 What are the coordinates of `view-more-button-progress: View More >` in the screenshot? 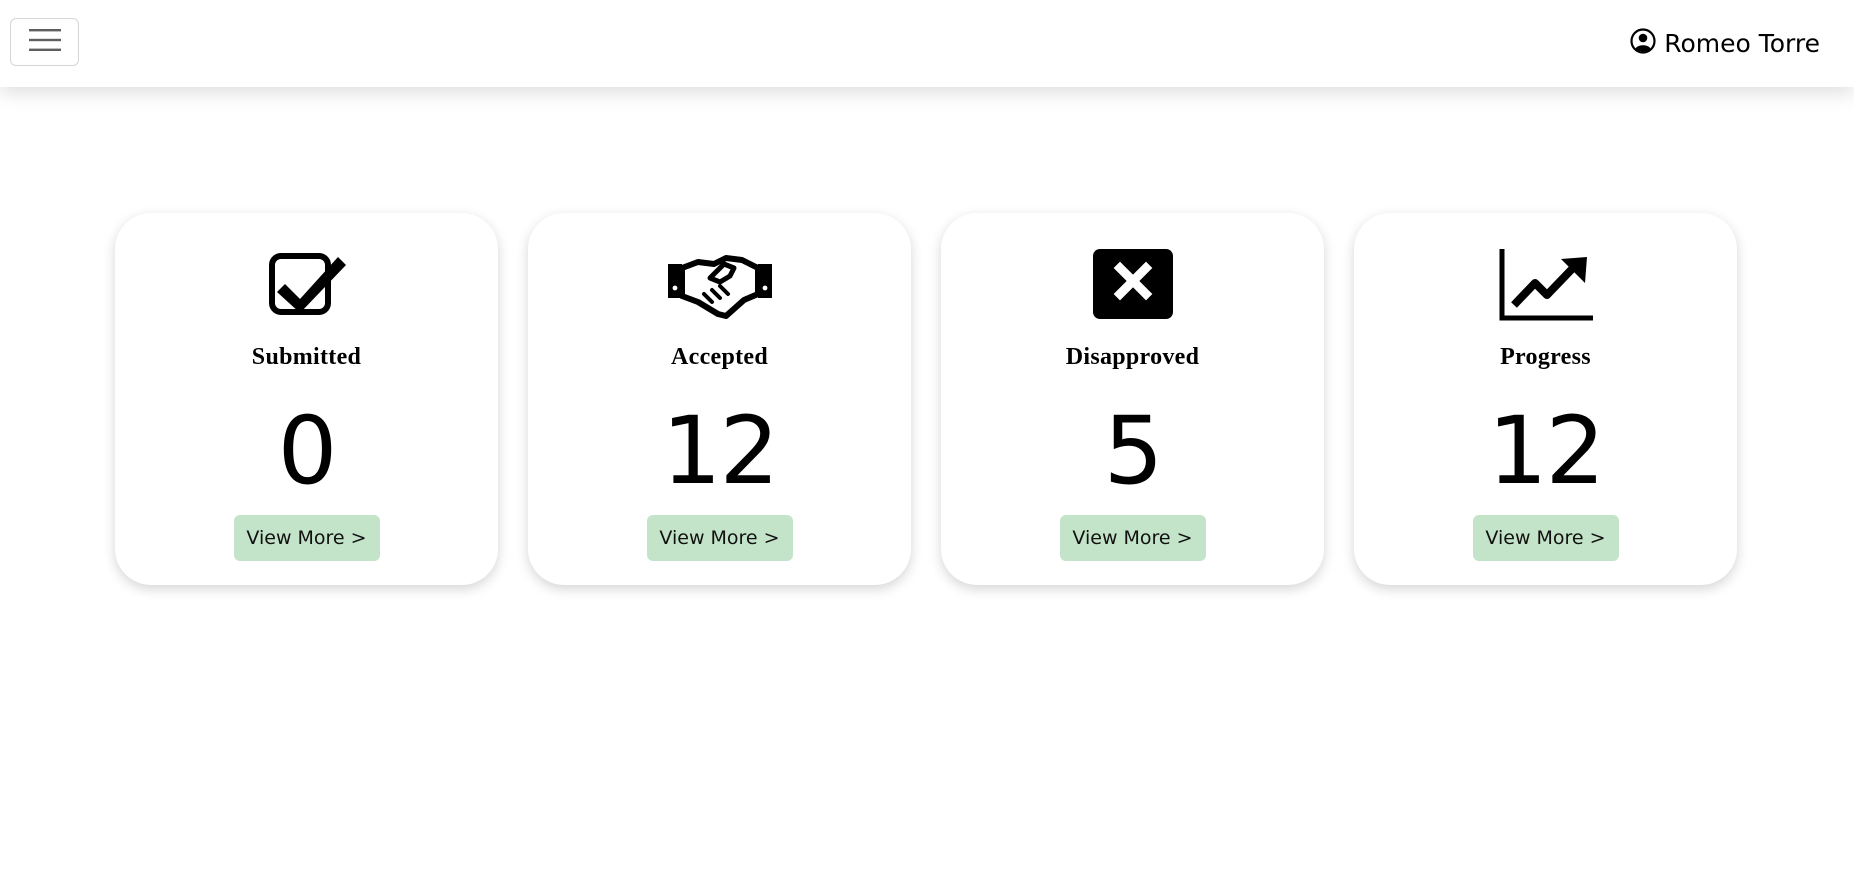 It's located at (1545, 538).